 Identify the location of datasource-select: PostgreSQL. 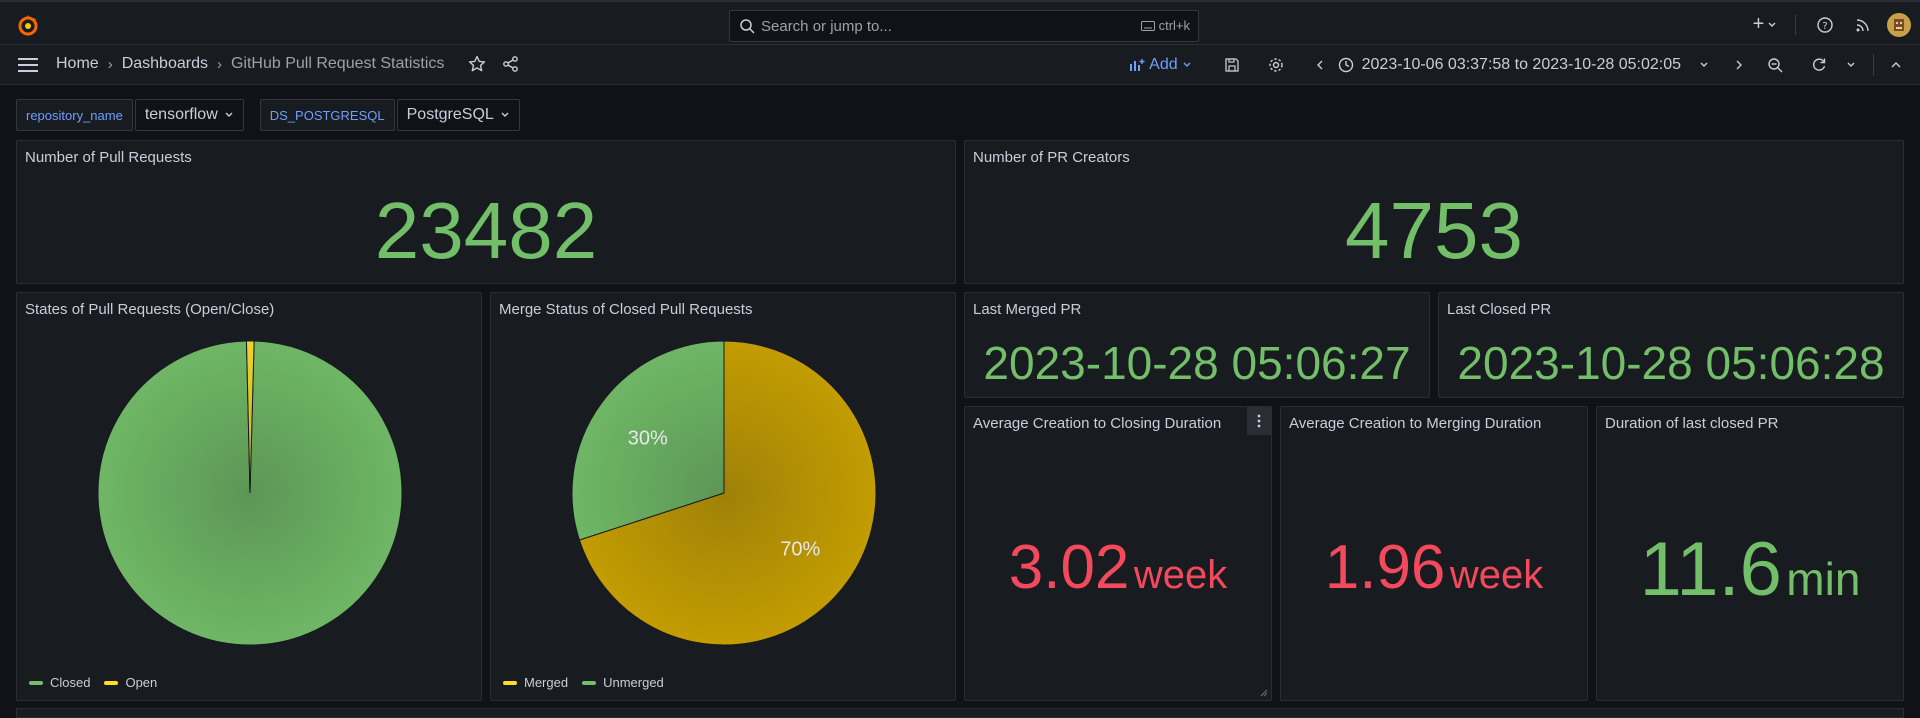
(458, 115).